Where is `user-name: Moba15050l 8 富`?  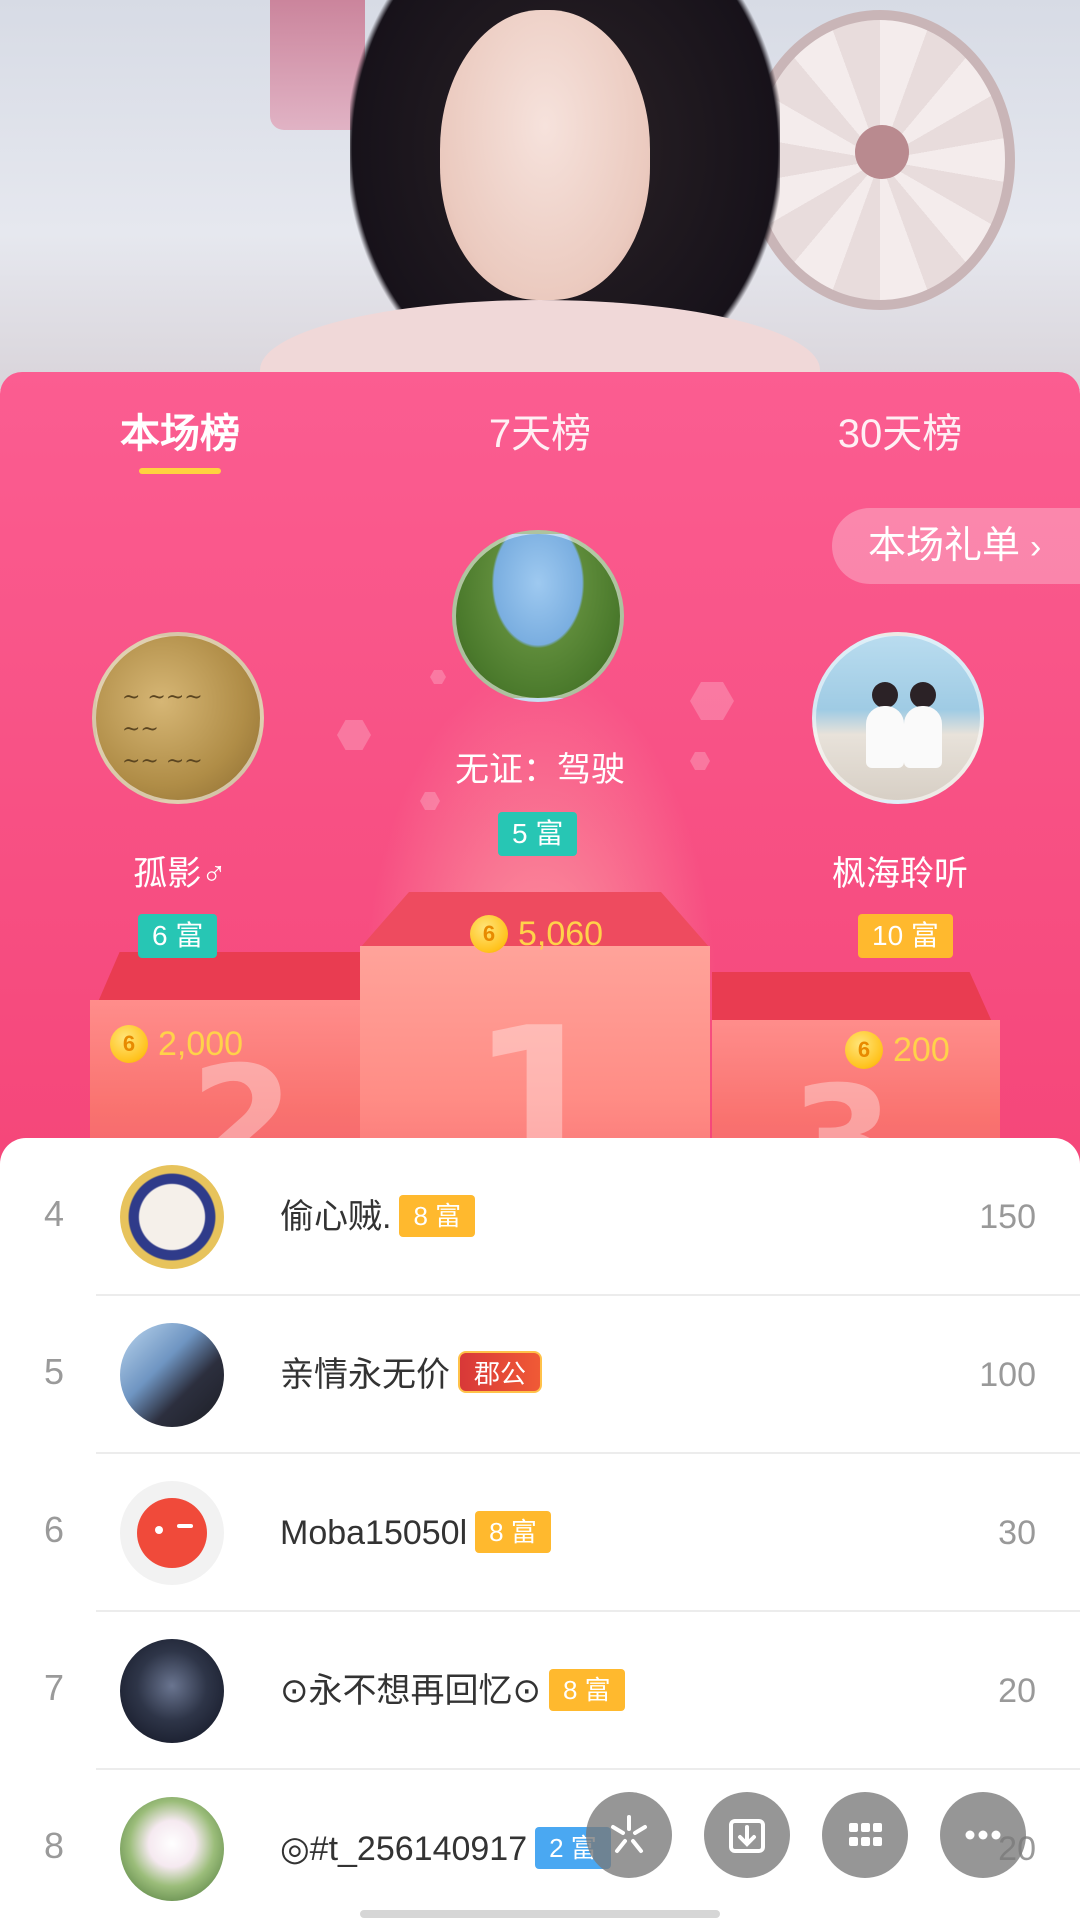 user-name: Moba15050l 8 富 is located at coordinates (415, 1533).